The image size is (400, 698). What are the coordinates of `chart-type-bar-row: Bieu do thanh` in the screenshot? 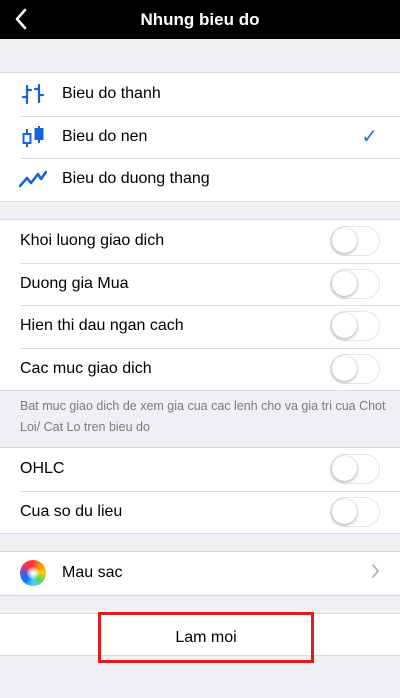 It's located at (200, 94).